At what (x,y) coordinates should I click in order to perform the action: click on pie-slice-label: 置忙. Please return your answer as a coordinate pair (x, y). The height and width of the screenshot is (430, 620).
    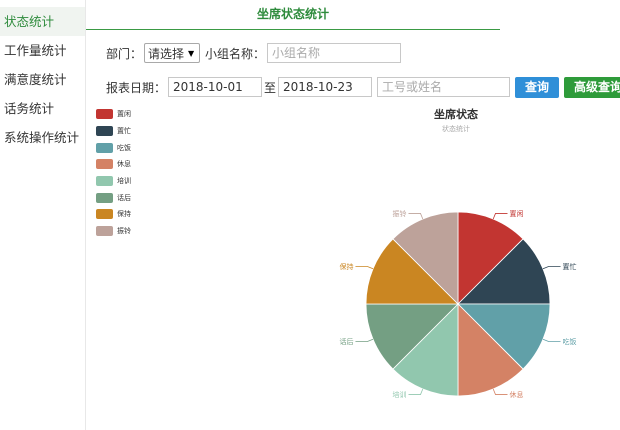
    Looking at the image, I should click on (570, 266).